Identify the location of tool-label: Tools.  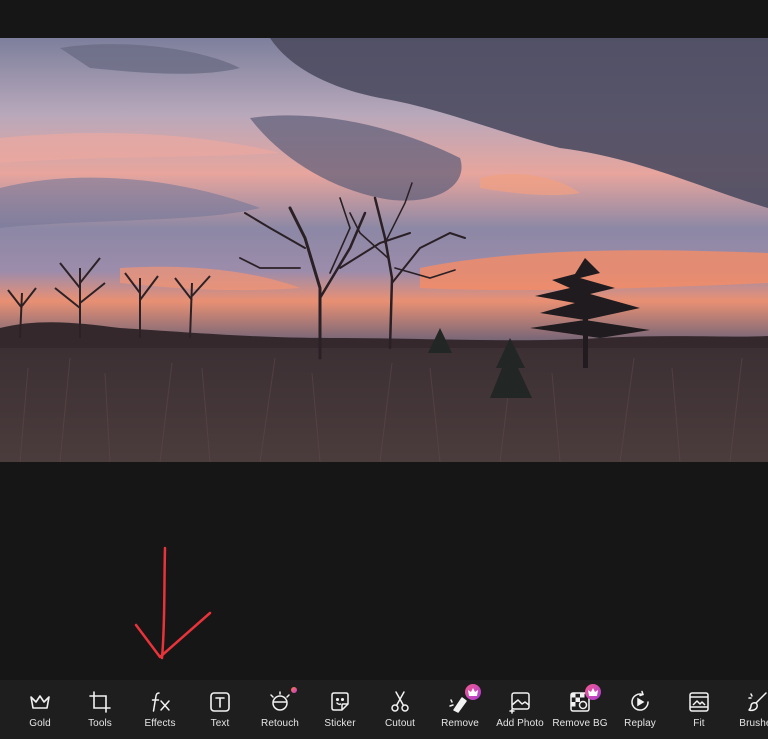
(100, 723).